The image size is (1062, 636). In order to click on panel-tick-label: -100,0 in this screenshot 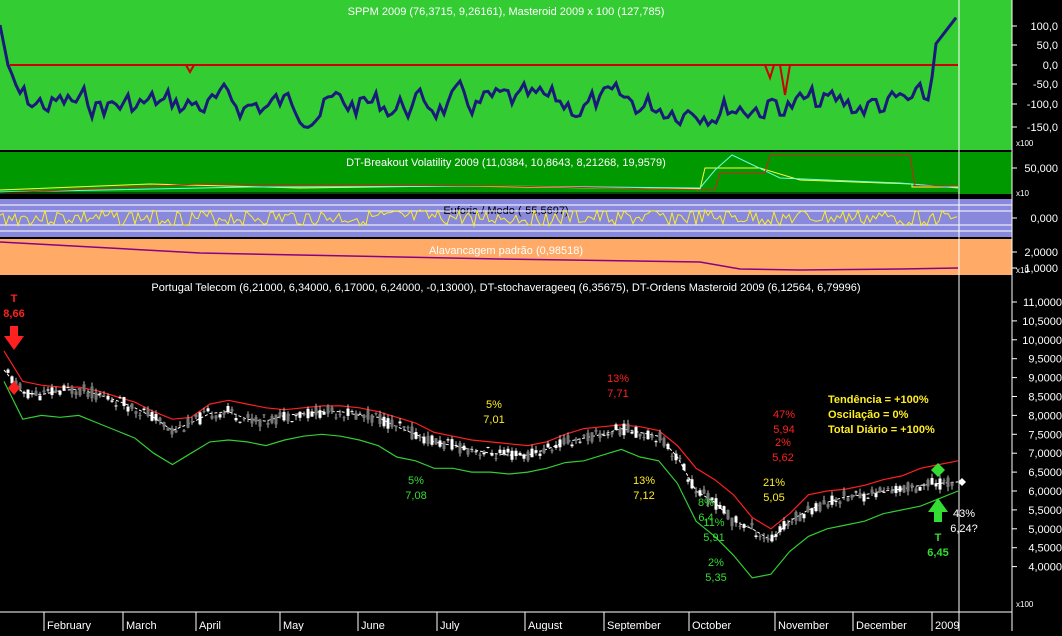, I will do `click(1042, 105)`.